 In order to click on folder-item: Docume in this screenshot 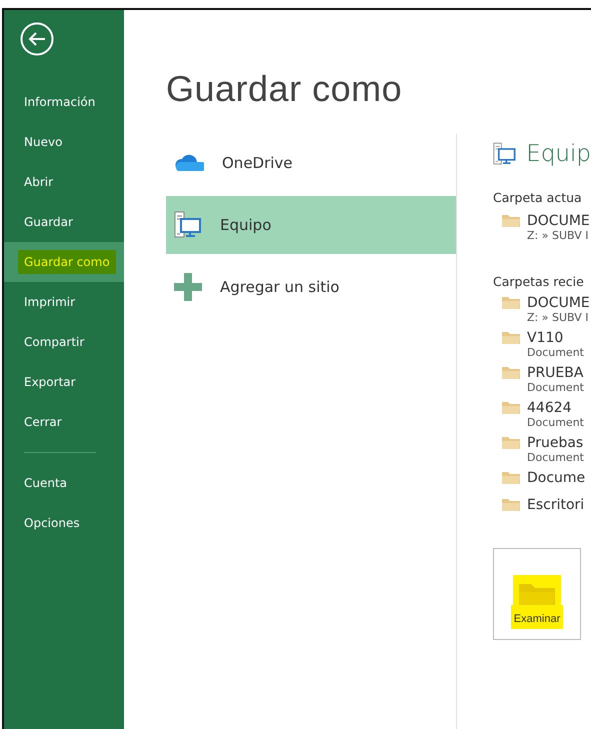, I will do `click(542, 478)`.